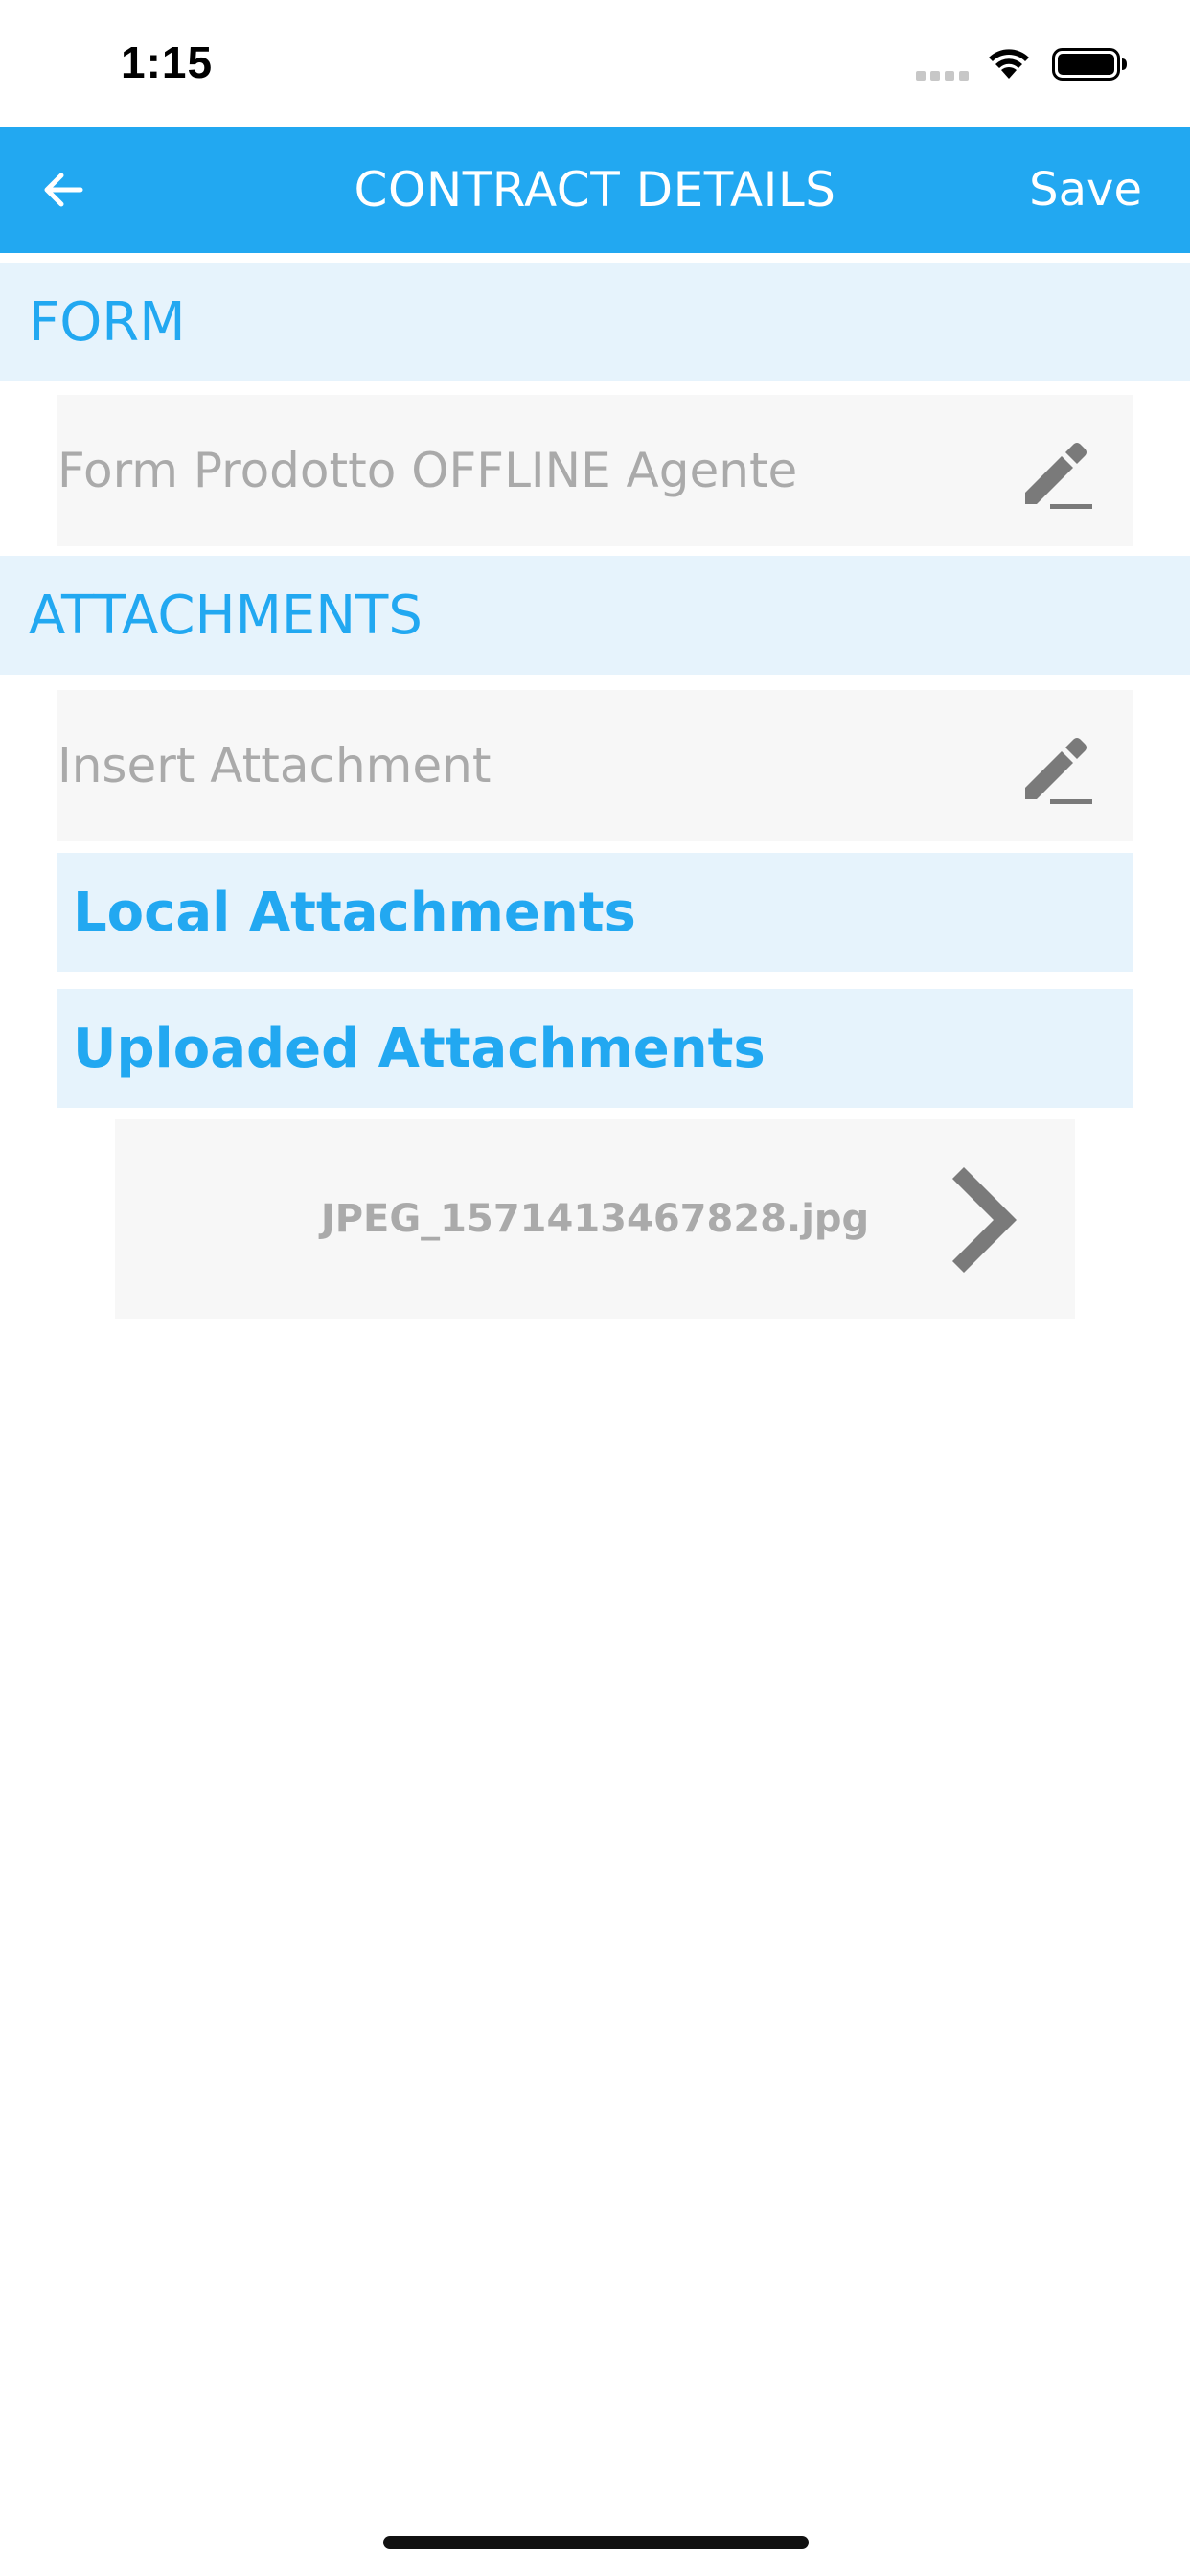  I want to click on back-button, so click(63, 190).